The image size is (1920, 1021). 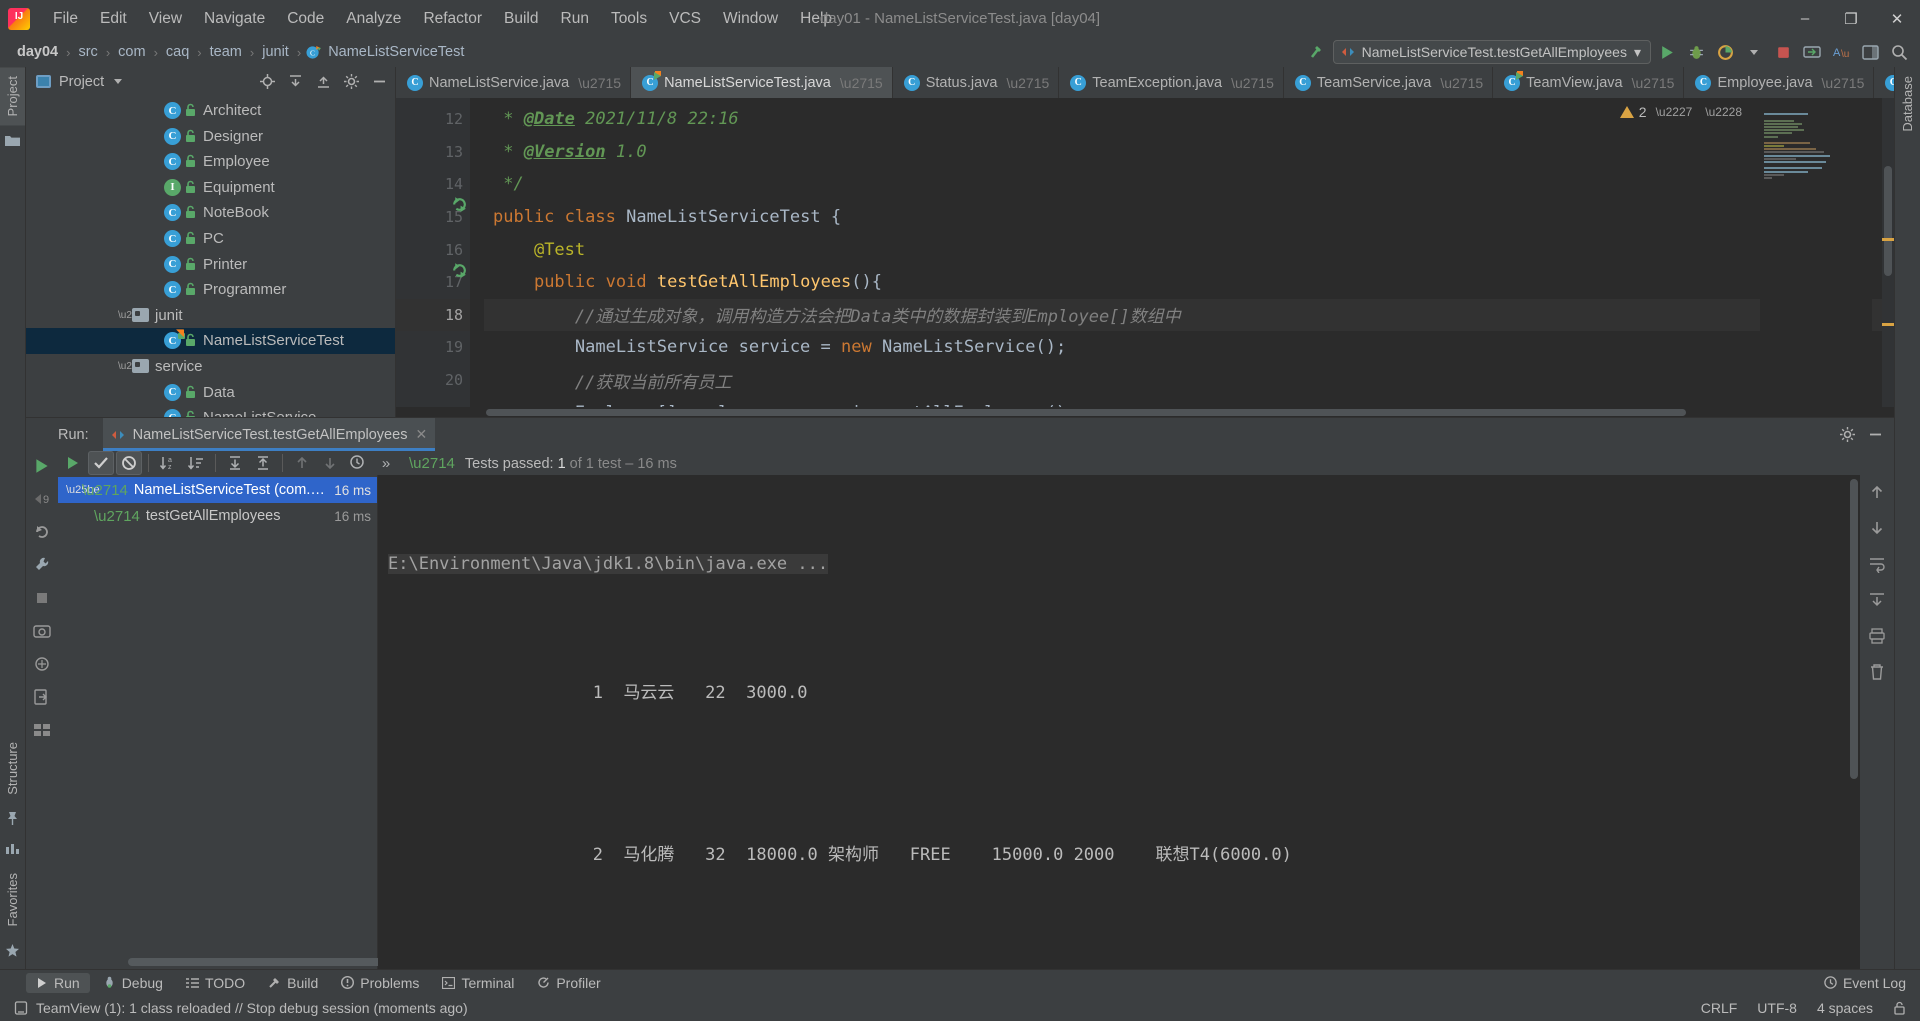 What do you see at coordinates (305, 19) in the screenshot?
I see `menu-code: Code` at bounding box center [305, 19].